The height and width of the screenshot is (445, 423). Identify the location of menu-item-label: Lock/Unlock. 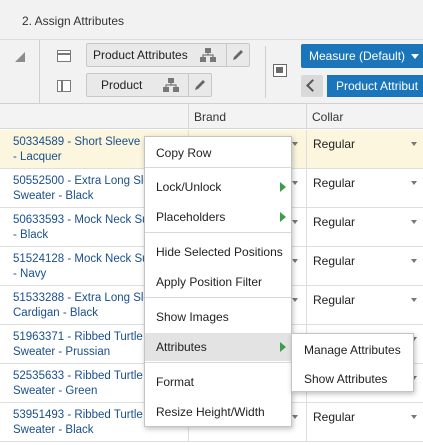
(189, 187).